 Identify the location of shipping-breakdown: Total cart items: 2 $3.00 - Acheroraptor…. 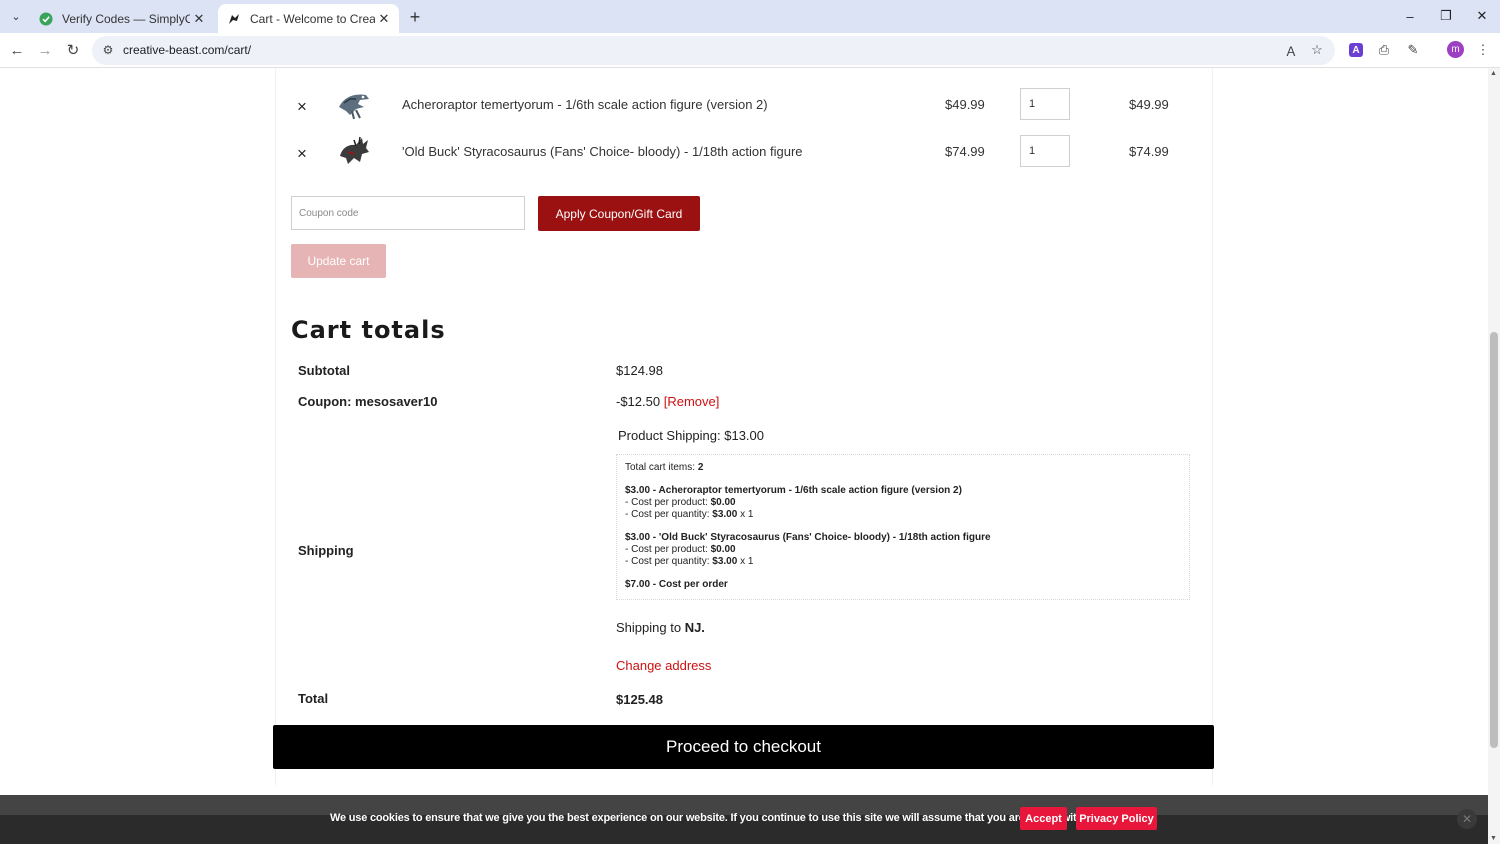
(903, 527).